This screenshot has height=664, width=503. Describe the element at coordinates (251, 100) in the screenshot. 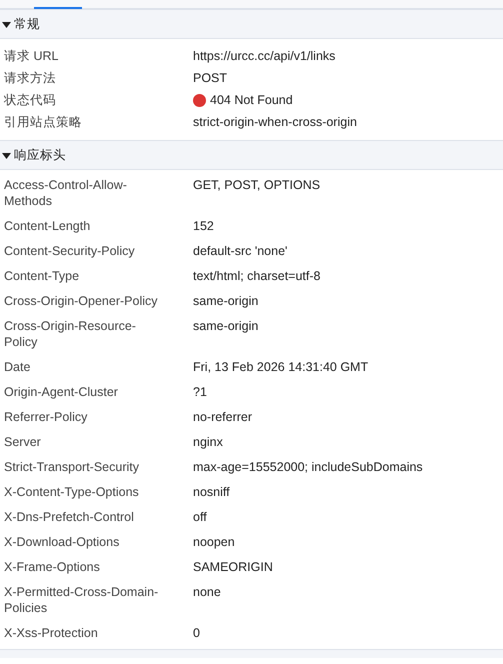

I see `header-value: 404 Not Found` at that location.